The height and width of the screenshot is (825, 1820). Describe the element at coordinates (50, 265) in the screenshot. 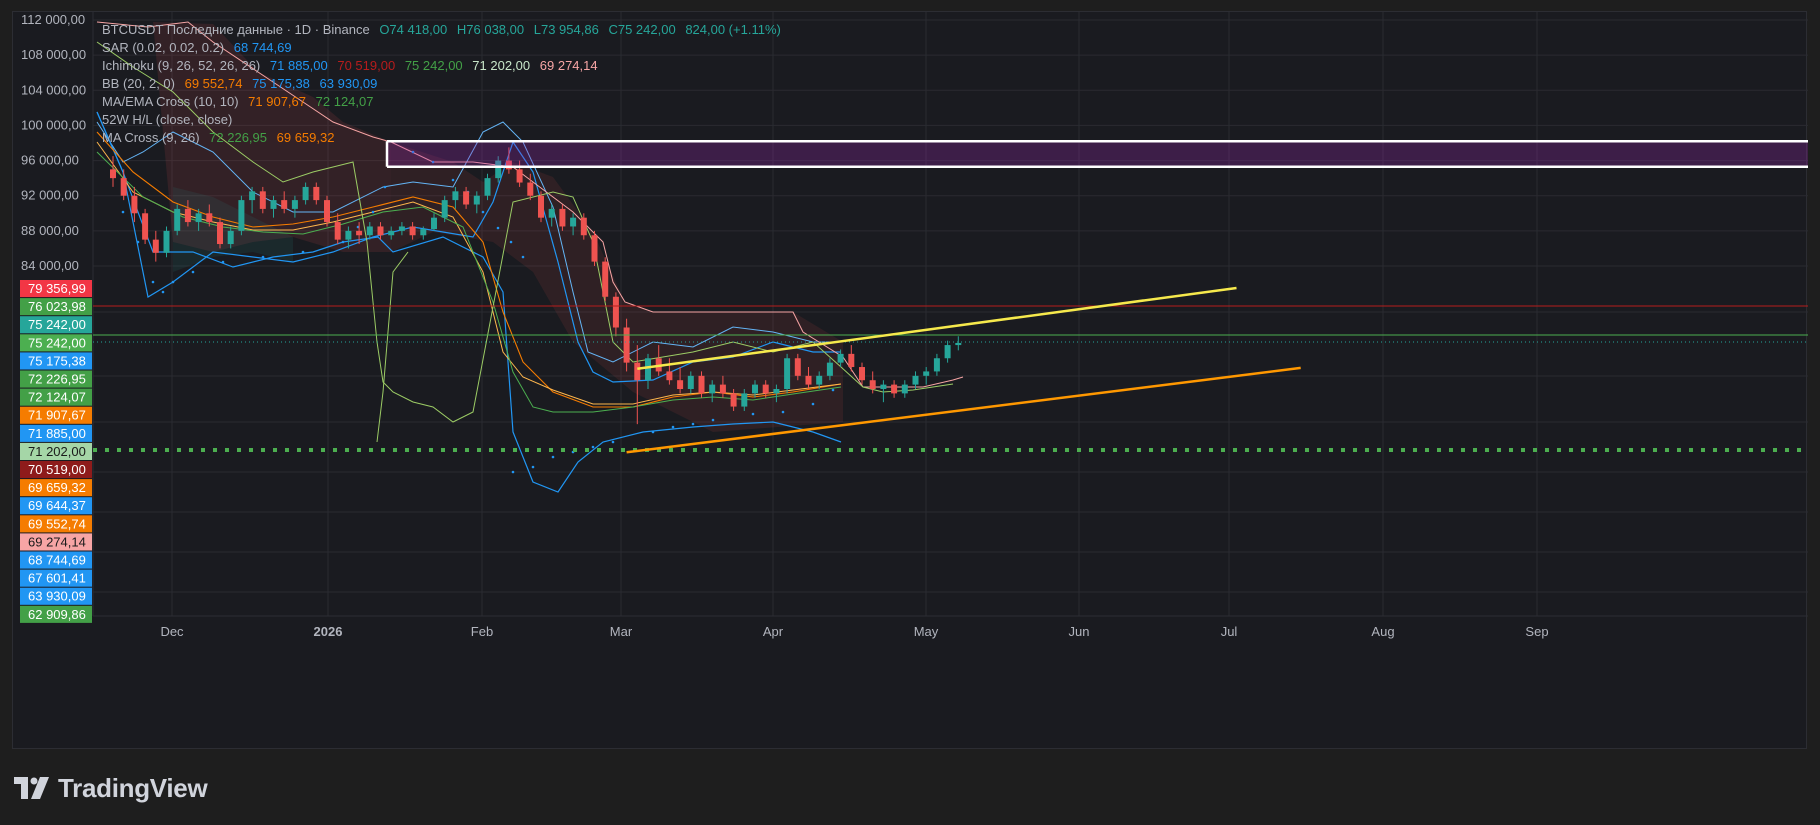

I see `price-axis-label: 84 000,00` at that location.